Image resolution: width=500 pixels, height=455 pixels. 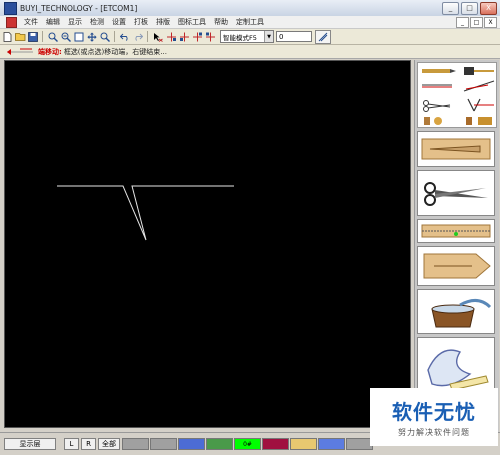 I want to click on menu-view: 显示, so click(x=75, y=22).